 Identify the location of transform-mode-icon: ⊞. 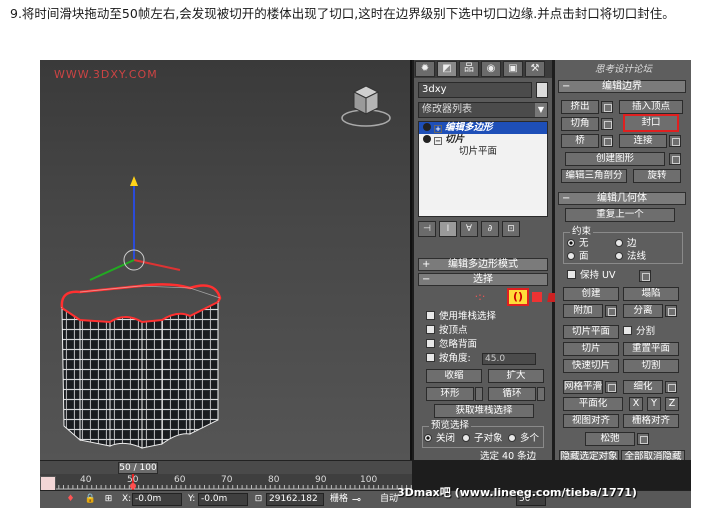
(108, 499).